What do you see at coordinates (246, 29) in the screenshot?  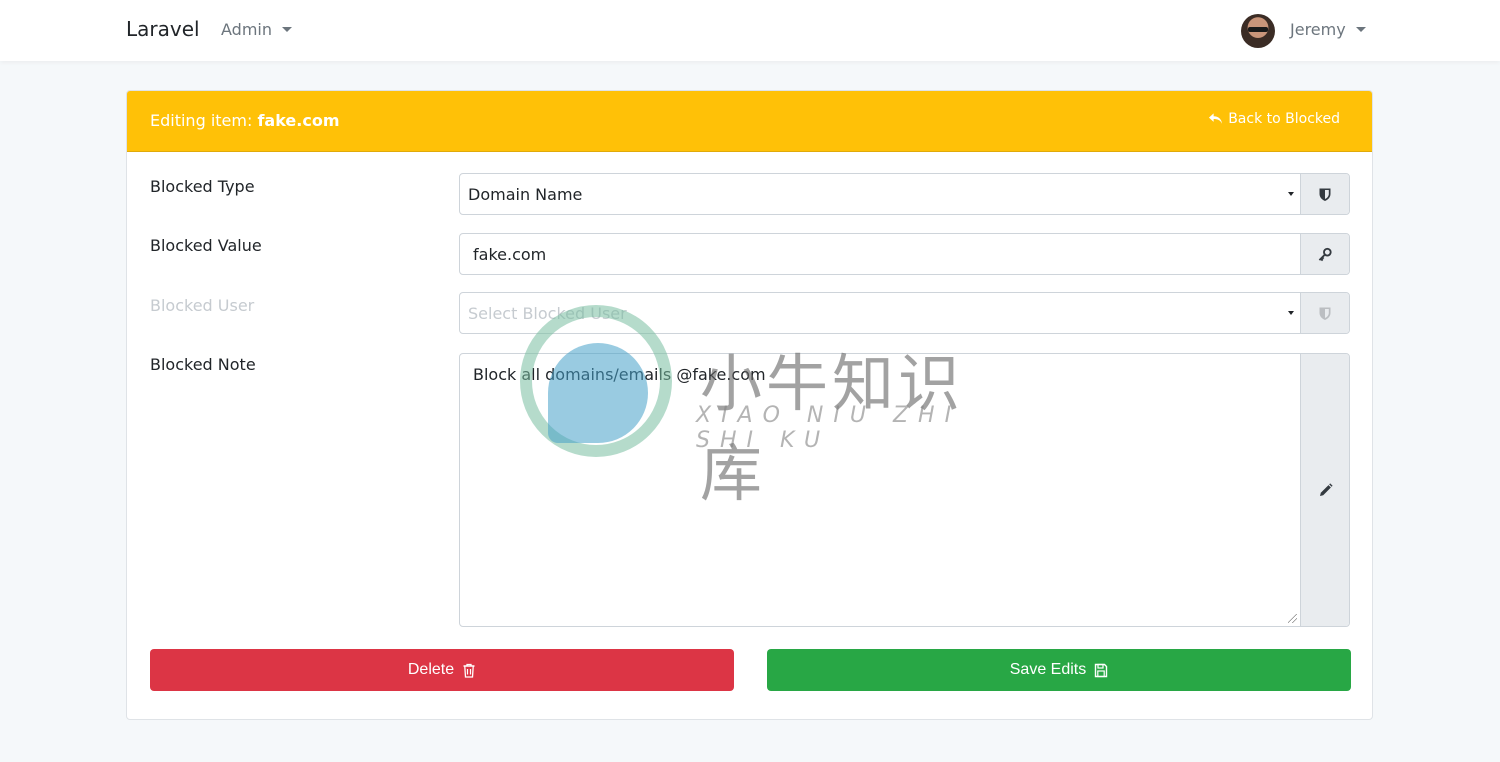 I see `admin-dropdown-label: Admin` at bounding box center [246, 29].